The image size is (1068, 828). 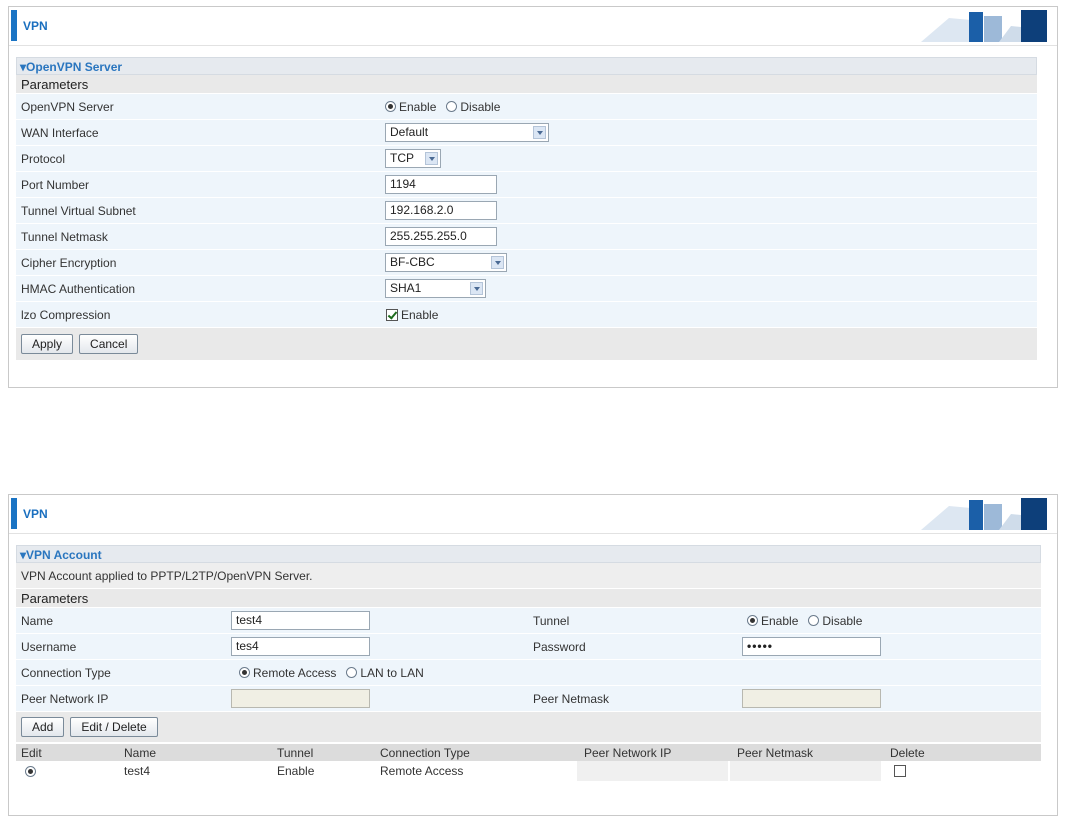 What do you see at coordinates (47, 344) in the screenshot?
I see `apply-button: Apply` at bounding box center [47, 344].